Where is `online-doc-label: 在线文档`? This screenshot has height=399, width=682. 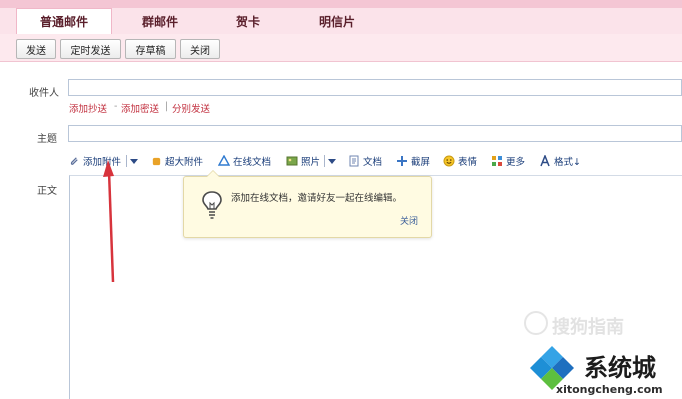
online-doc-label: 在线文档 is located at coordinates (252, 162).